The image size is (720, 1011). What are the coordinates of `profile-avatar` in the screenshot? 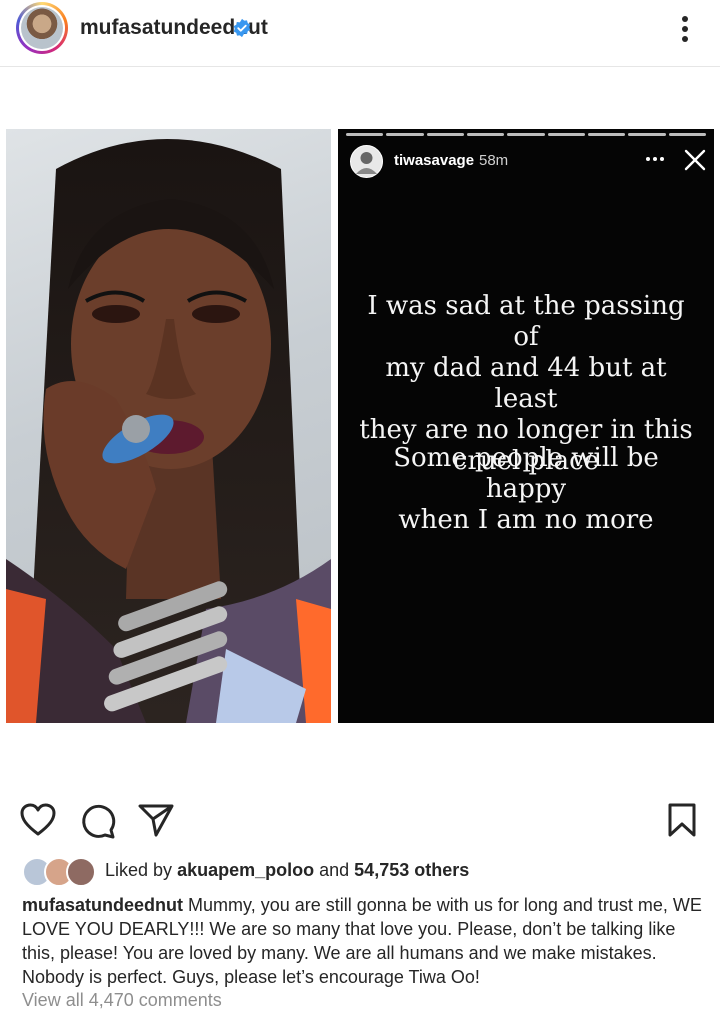 It's located at (42, 28).